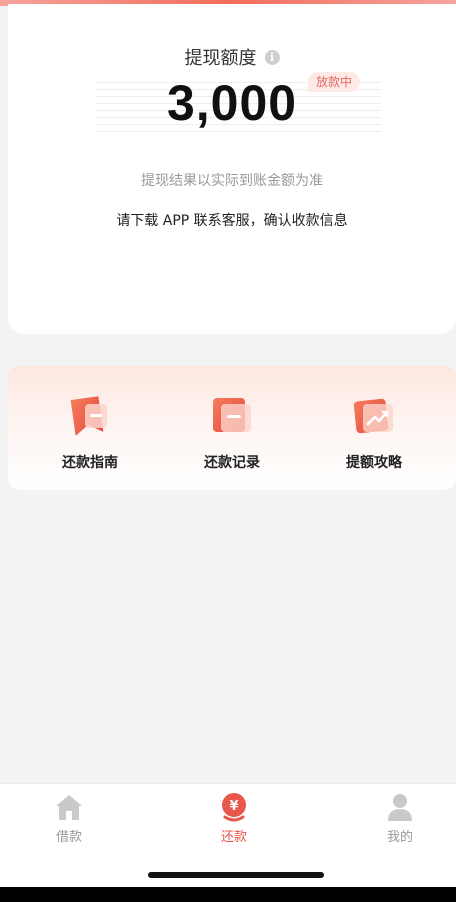  What do you see at coordinates (232, 221) in the screenshot?
I see `contact-text: 请下载 APP 联系客服，确认收款信息` at bounding box center [232, 221].